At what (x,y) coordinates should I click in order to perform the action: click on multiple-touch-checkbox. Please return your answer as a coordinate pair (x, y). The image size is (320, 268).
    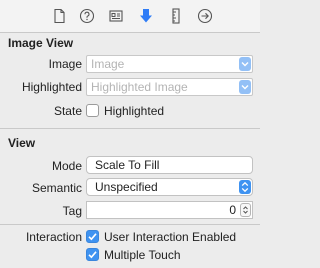
    Looking at the image, I should click on (92, 254).